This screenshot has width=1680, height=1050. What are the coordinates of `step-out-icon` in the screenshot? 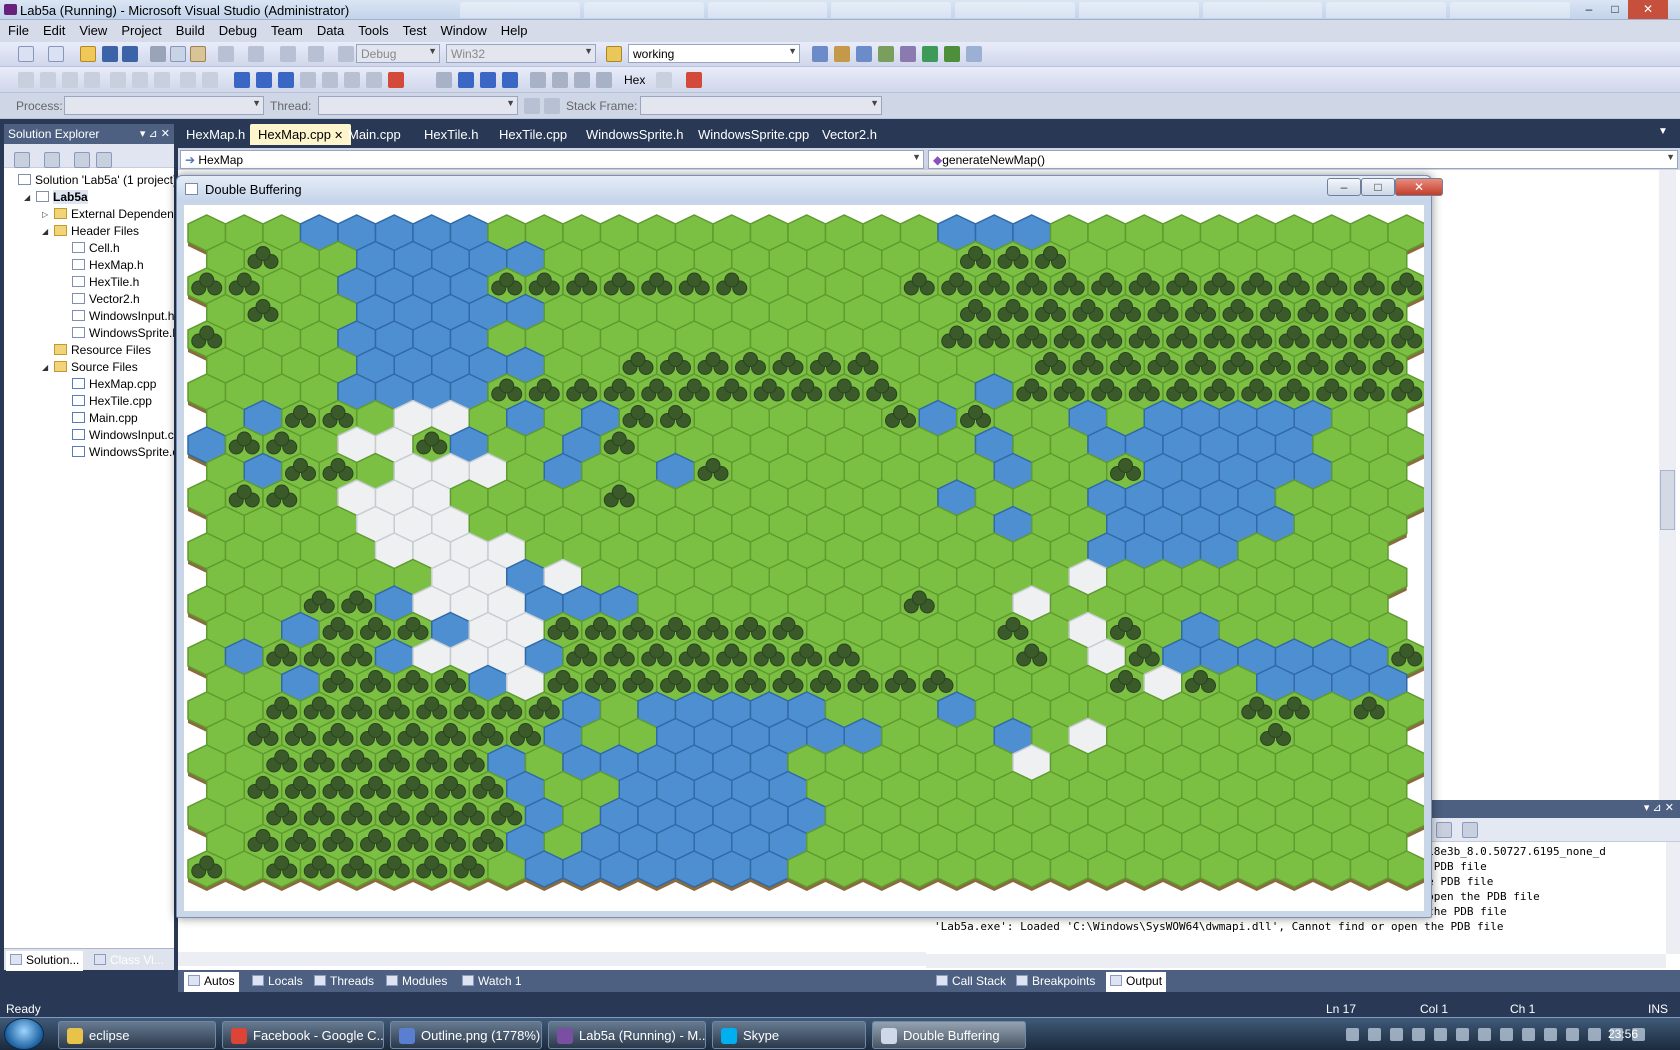 It's located at (604, 80).